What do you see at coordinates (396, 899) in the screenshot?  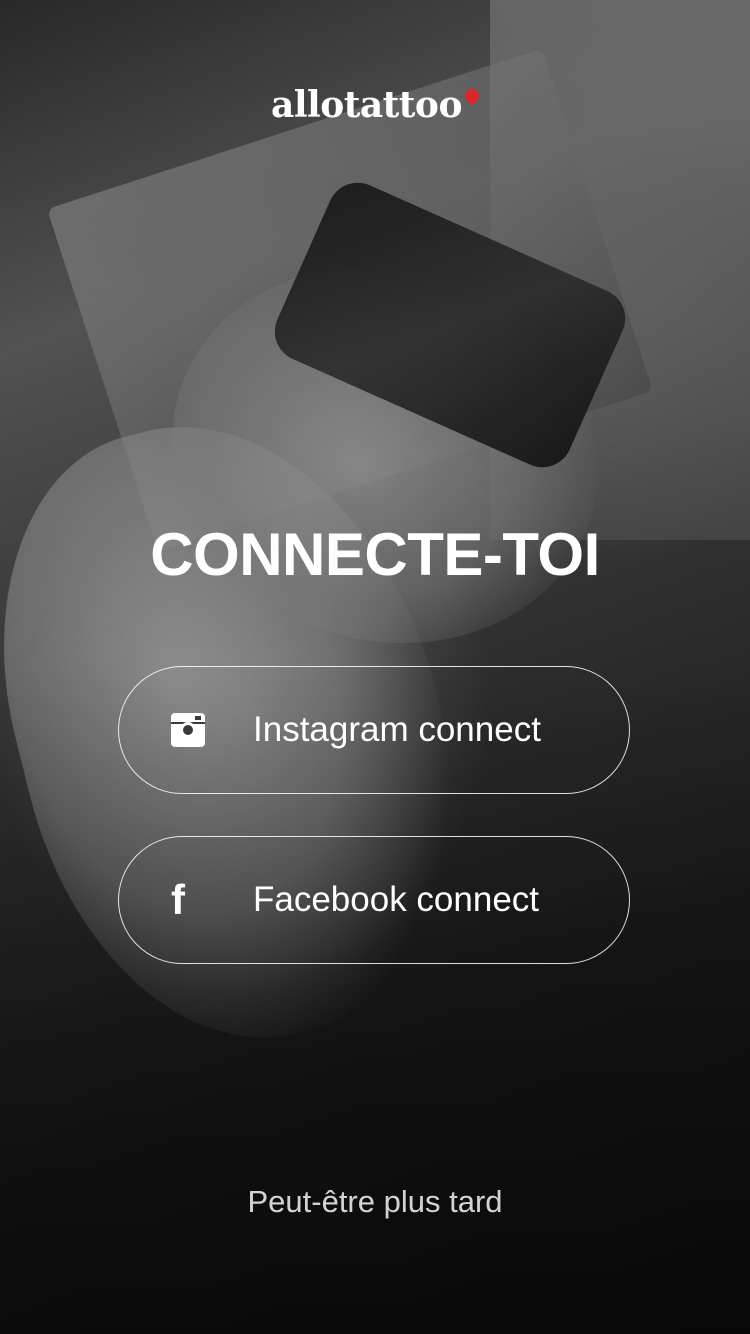 I see `facebook-connect-label: Facebook connect` at bounding box center [396, 899].